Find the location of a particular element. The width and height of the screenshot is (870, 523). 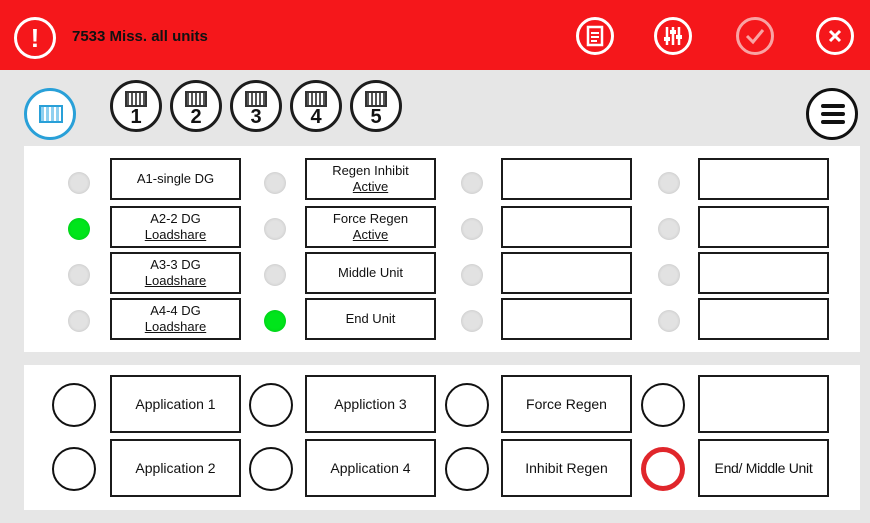

status-led-a3 is located at coordinates (79, 275).